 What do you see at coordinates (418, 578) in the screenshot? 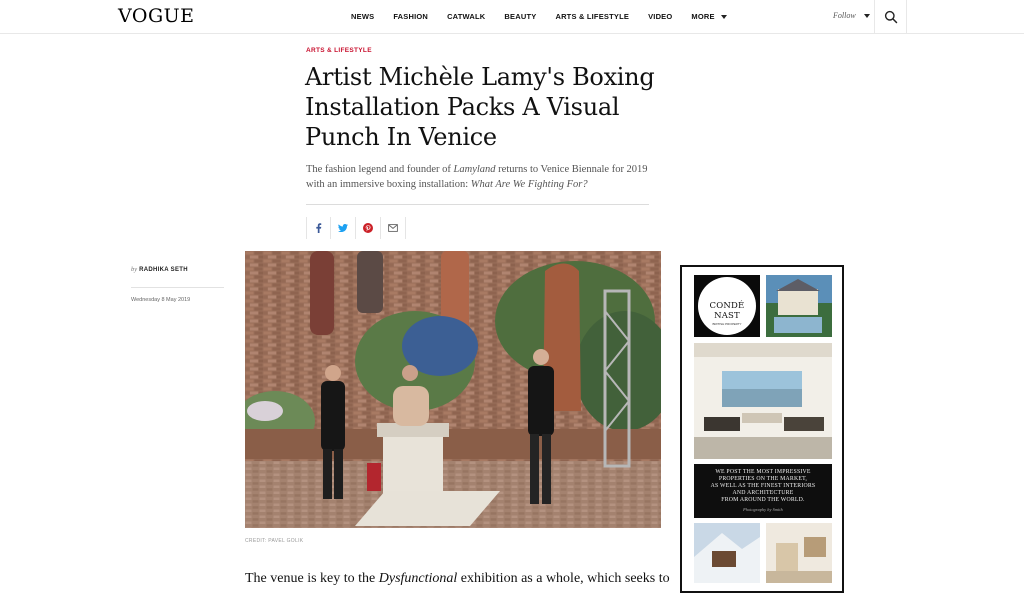
I see `body-emphasis: Dysfunctional` at bounding box center [418, 578].